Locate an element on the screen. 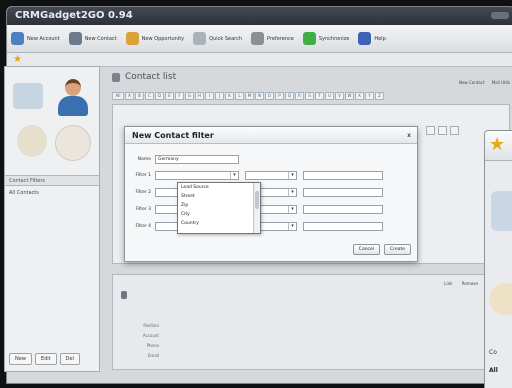 The height and width of the screenshot is (388, 512). alphabet-letter: N is located at coordinates (259, 96).